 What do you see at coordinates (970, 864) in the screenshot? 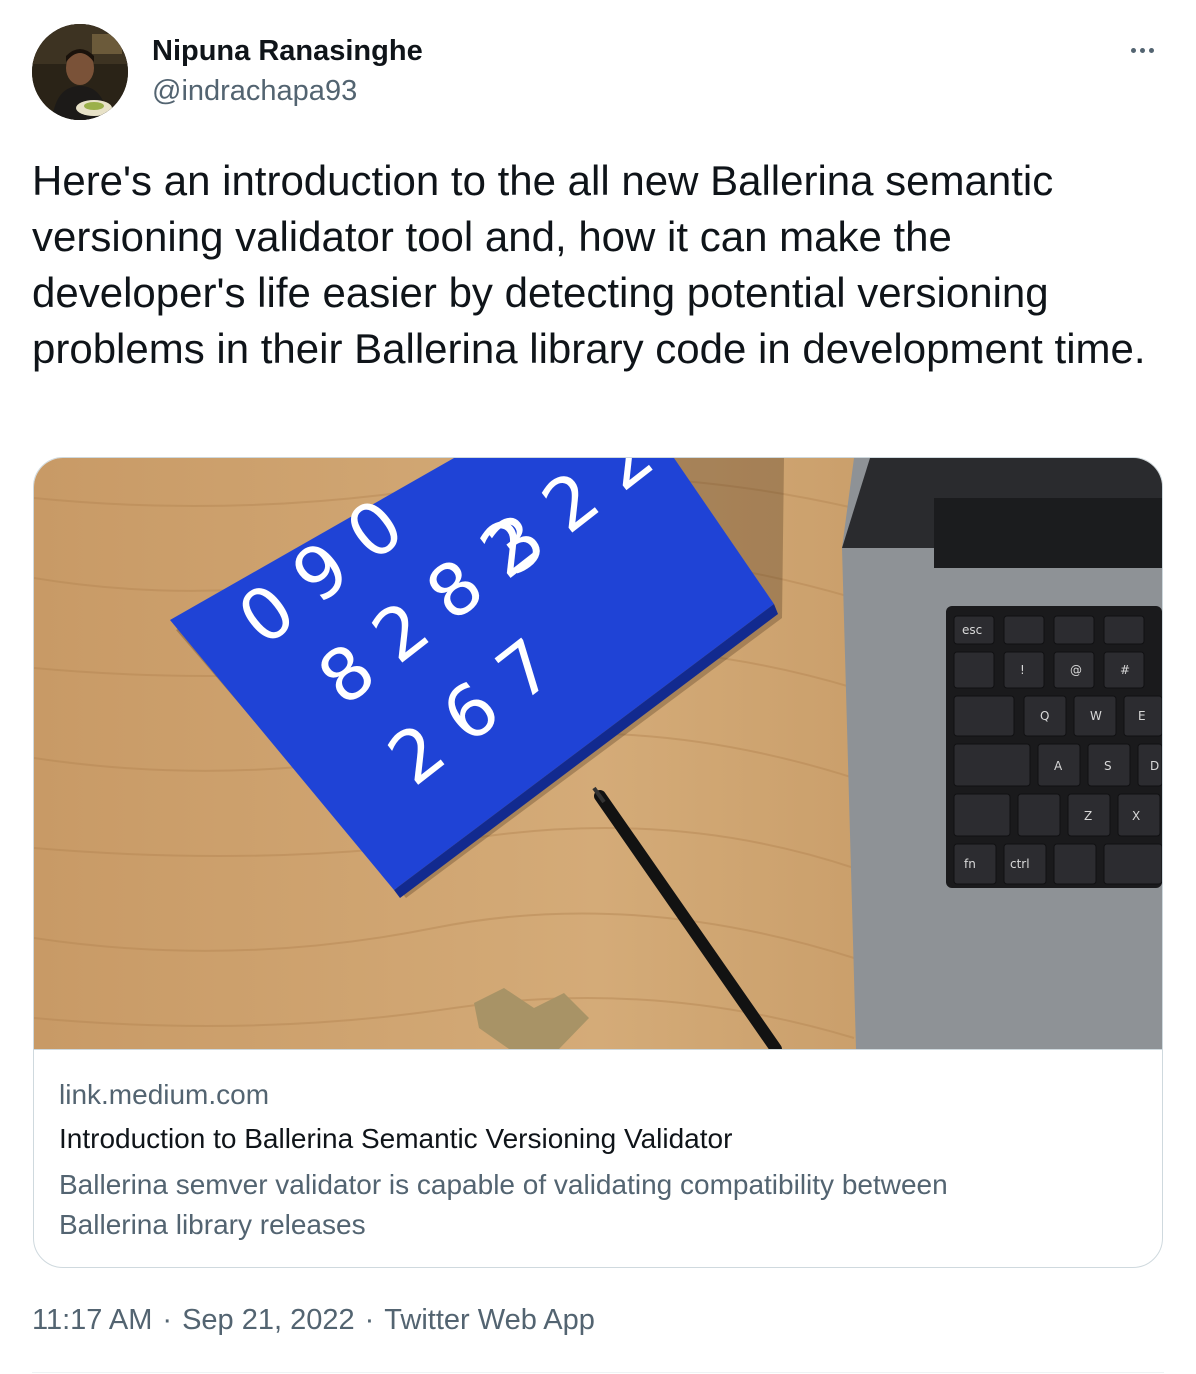
I see `svg-text: fn` at bounding box center [970, 864].